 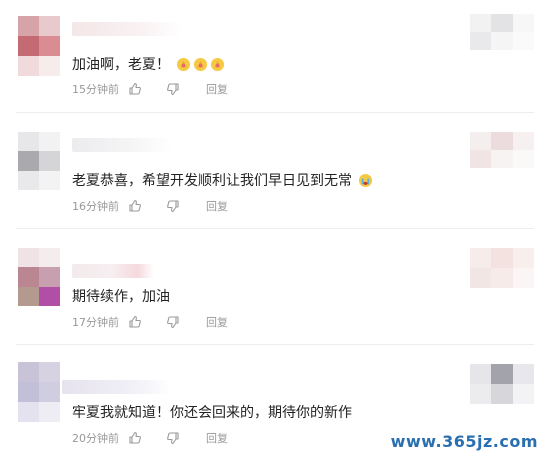 I want to click on comment-meta: 17分钟前 回复, so click(x=150, y=322).